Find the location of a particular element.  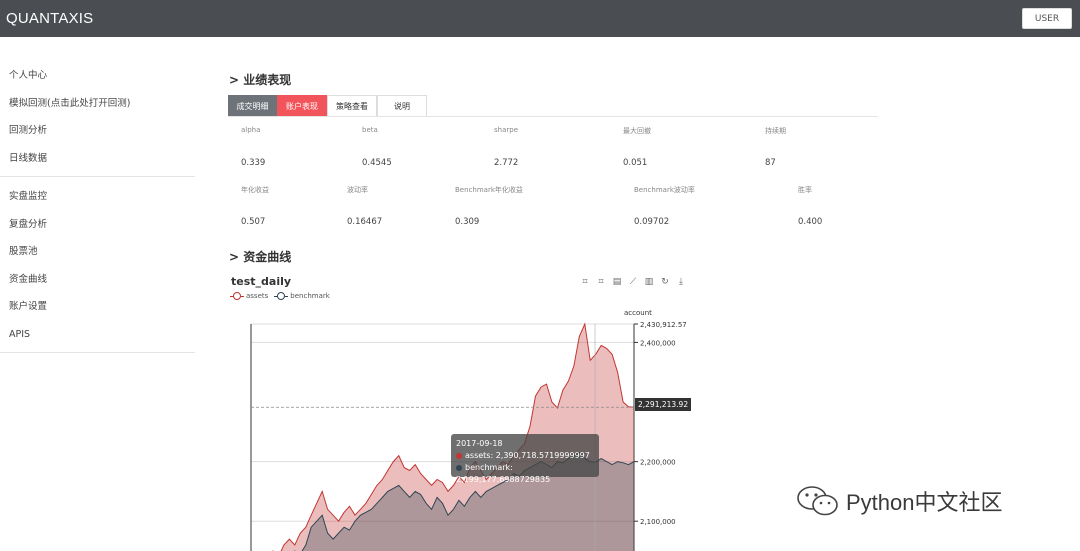

y-tick-label: 2,400,000 is located at coordinates (658, 343).